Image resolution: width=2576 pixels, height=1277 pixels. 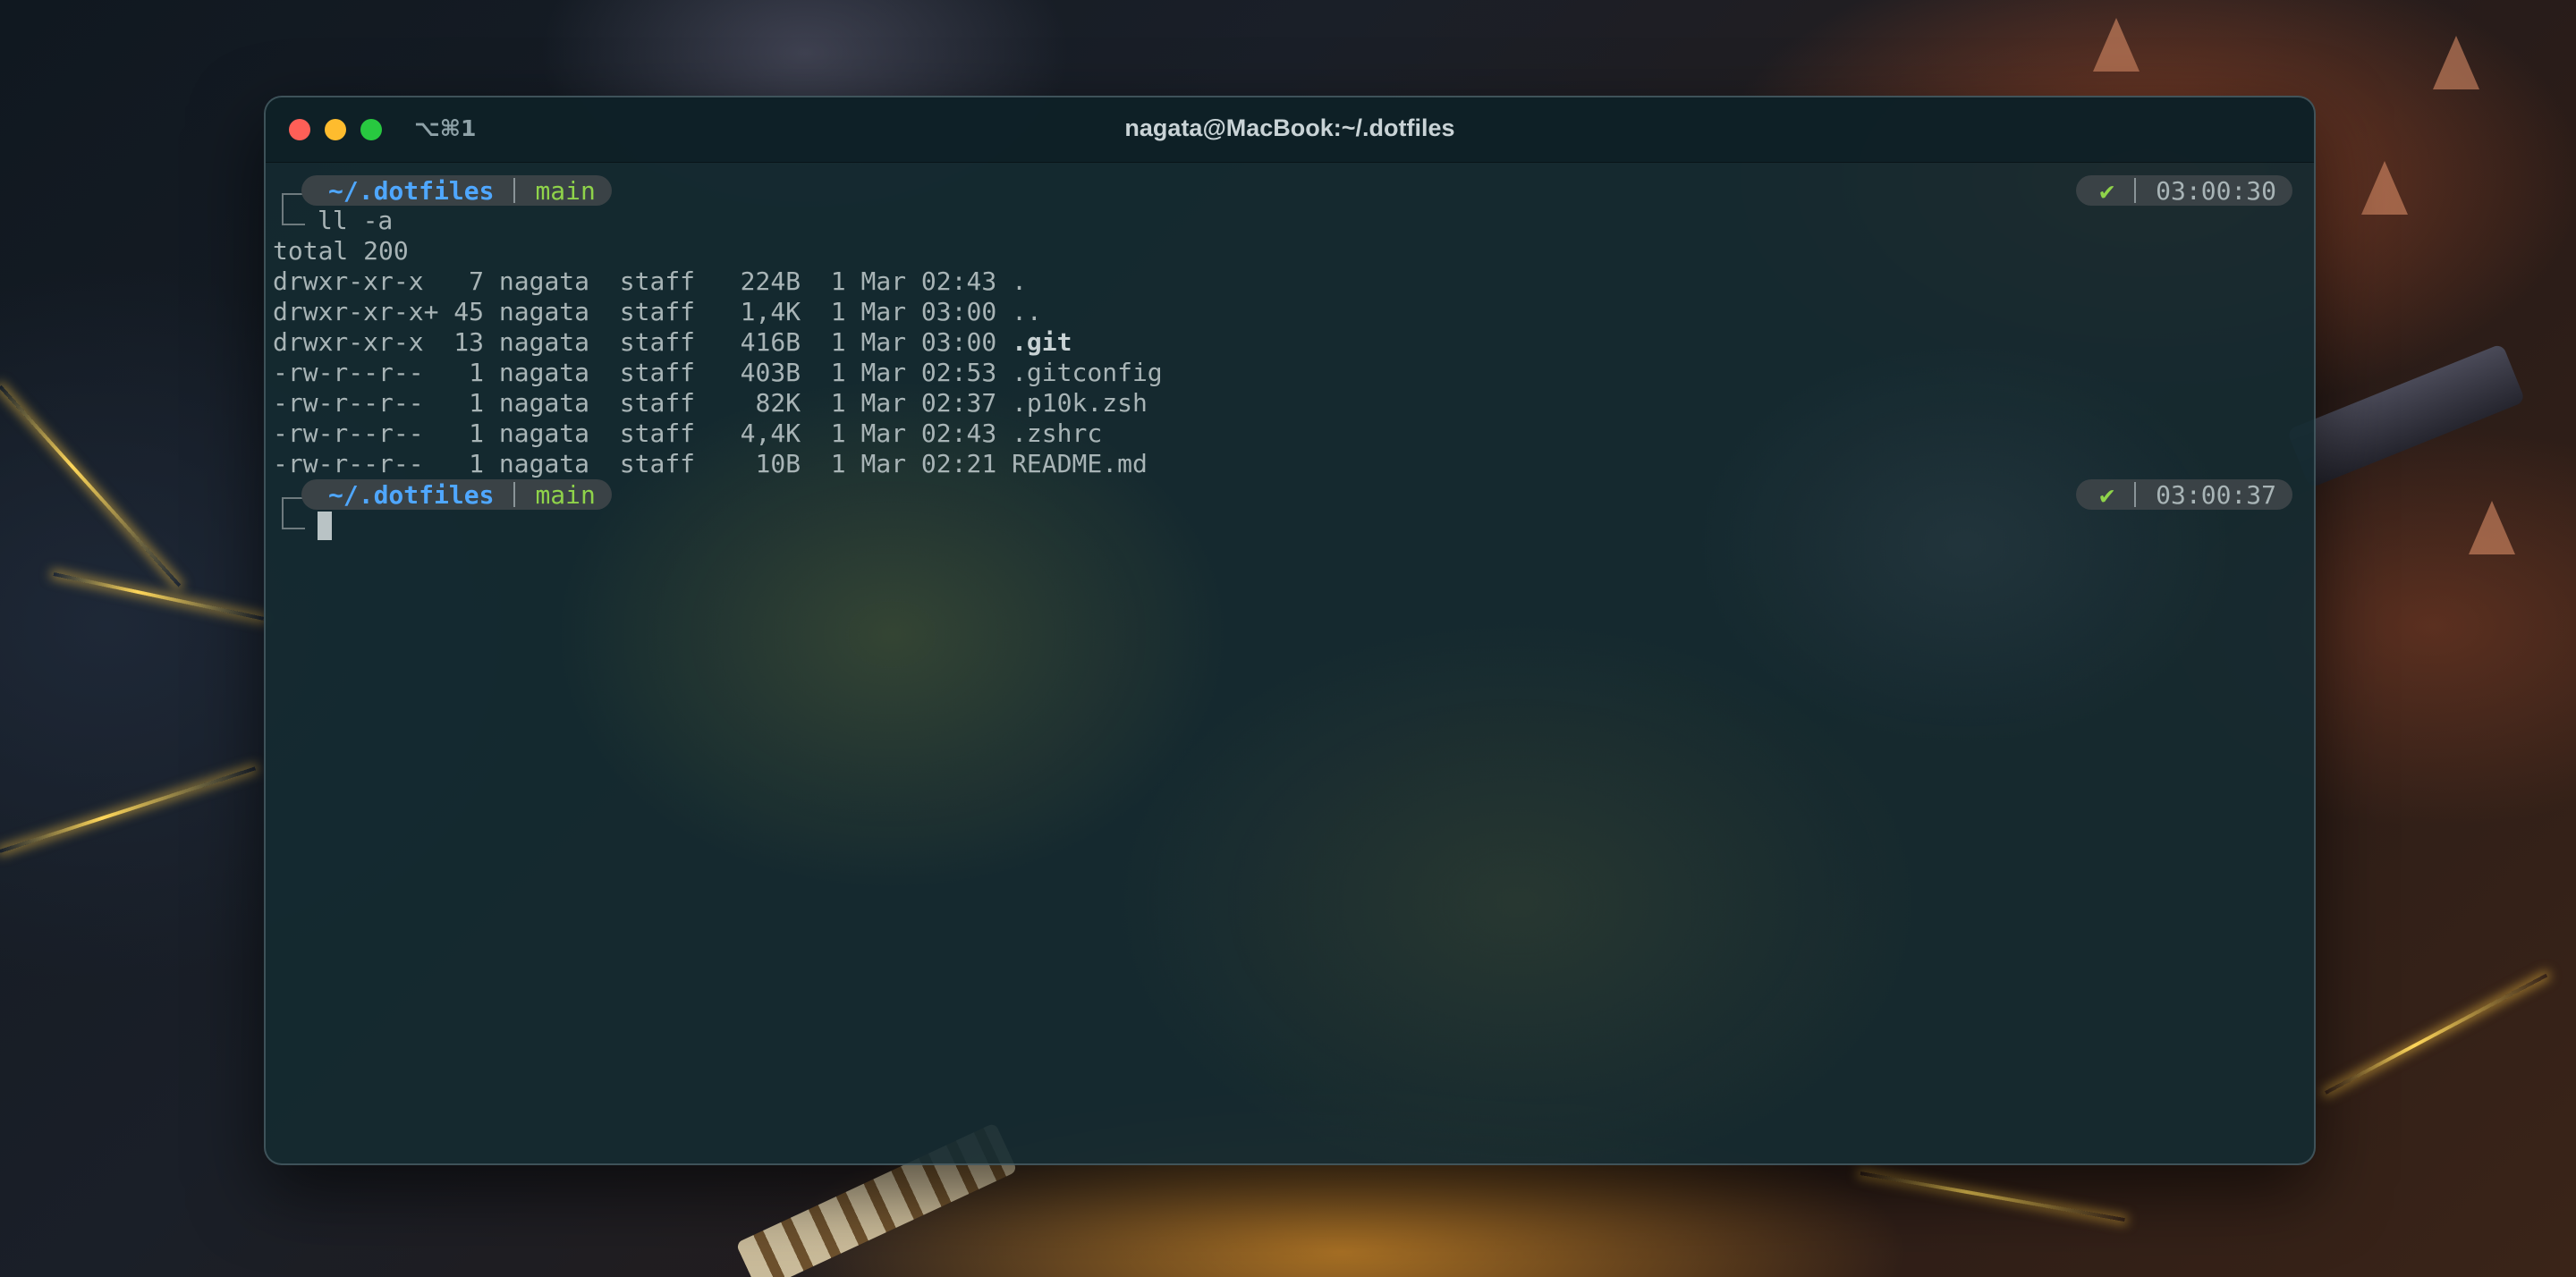 I want to click on file-size: 1,4K, so click(x=770, y=311).